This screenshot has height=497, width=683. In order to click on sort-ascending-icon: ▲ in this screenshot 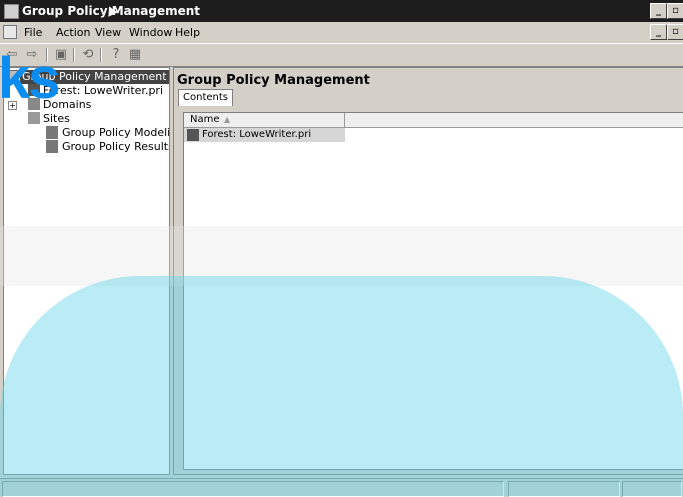, I will do `click(227, 119)`.